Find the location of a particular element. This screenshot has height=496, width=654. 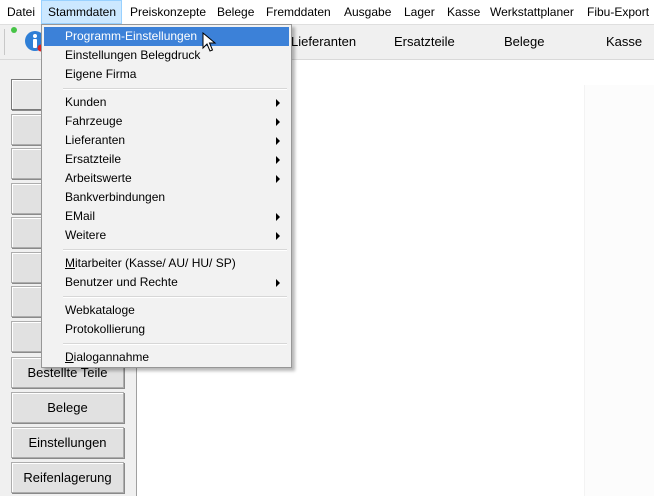

menu-item-label: Kunden is located at coordinates (86, 102).